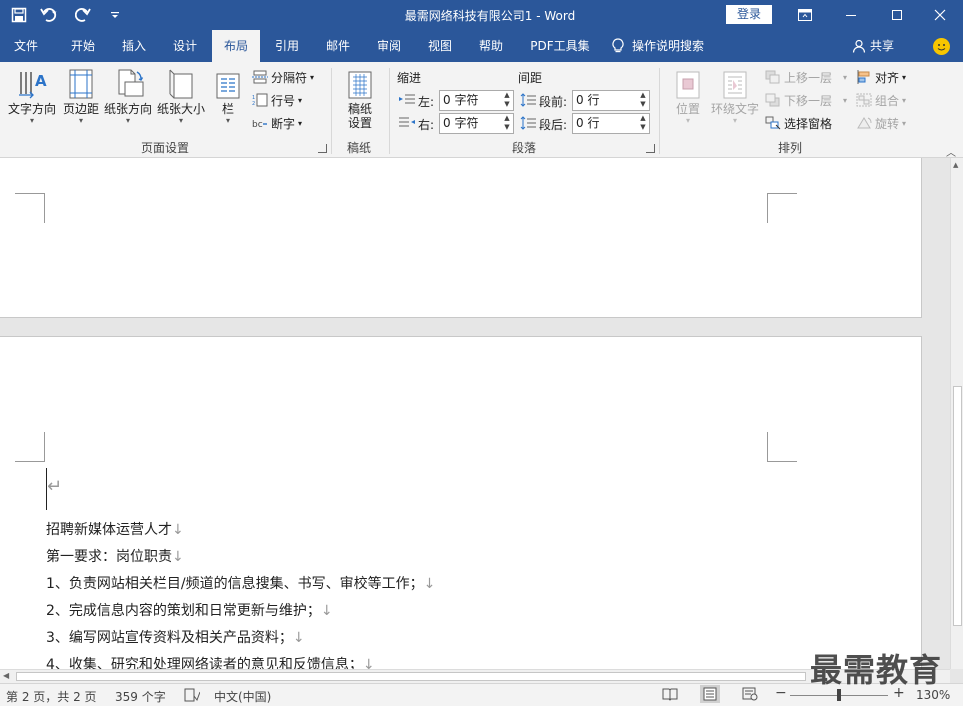 This screenshot has height=706, width=963. Describe the element at coordinates (185, 46) in the screenshot. I see `tab-design: 设计` at that location.